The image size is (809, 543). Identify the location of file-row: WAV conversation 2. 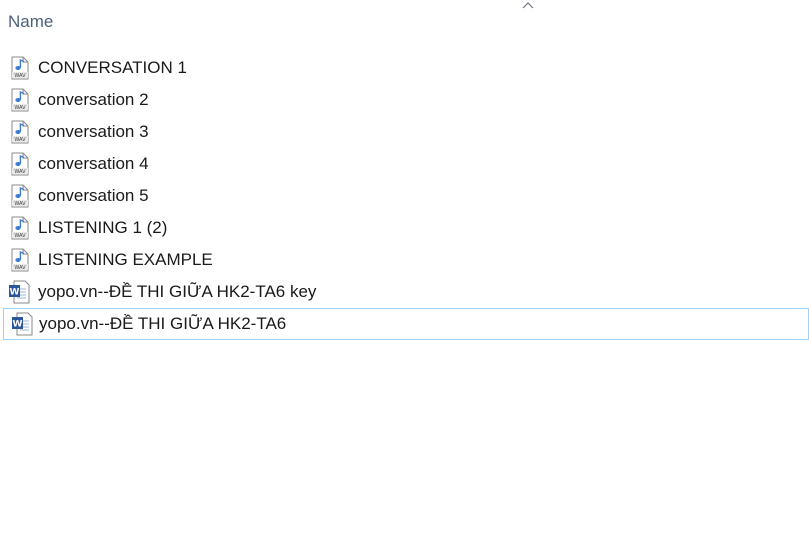
(404, 100).